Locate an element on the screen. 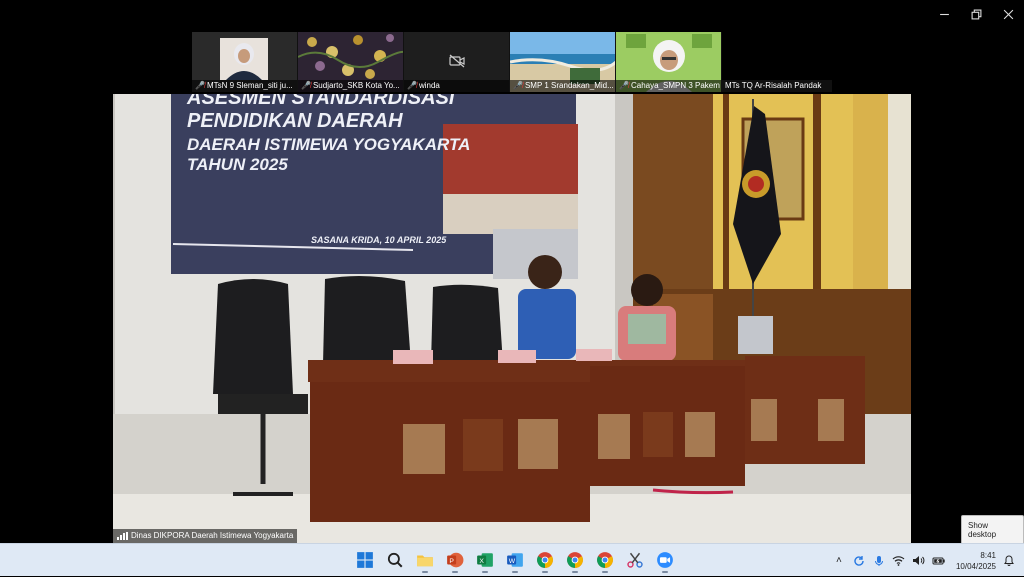 The image size is (1024, 577). participant-tile: MTs TQ Ar-Risalah Pandak is located at coordinates (777, 62).